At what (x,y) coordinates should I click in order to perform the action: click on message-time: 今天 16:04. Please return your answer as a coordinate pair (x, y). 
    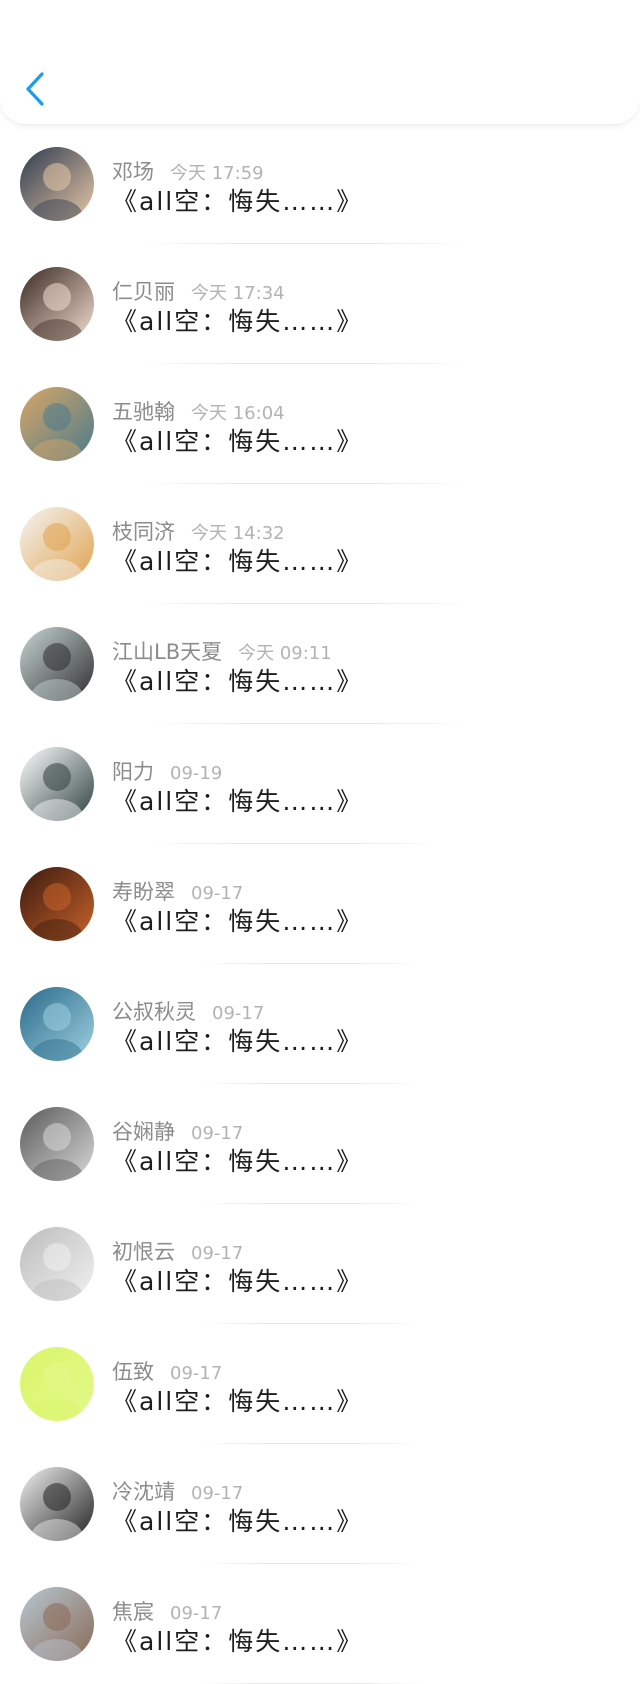
    Looking at the image, I should click on (238, 413).